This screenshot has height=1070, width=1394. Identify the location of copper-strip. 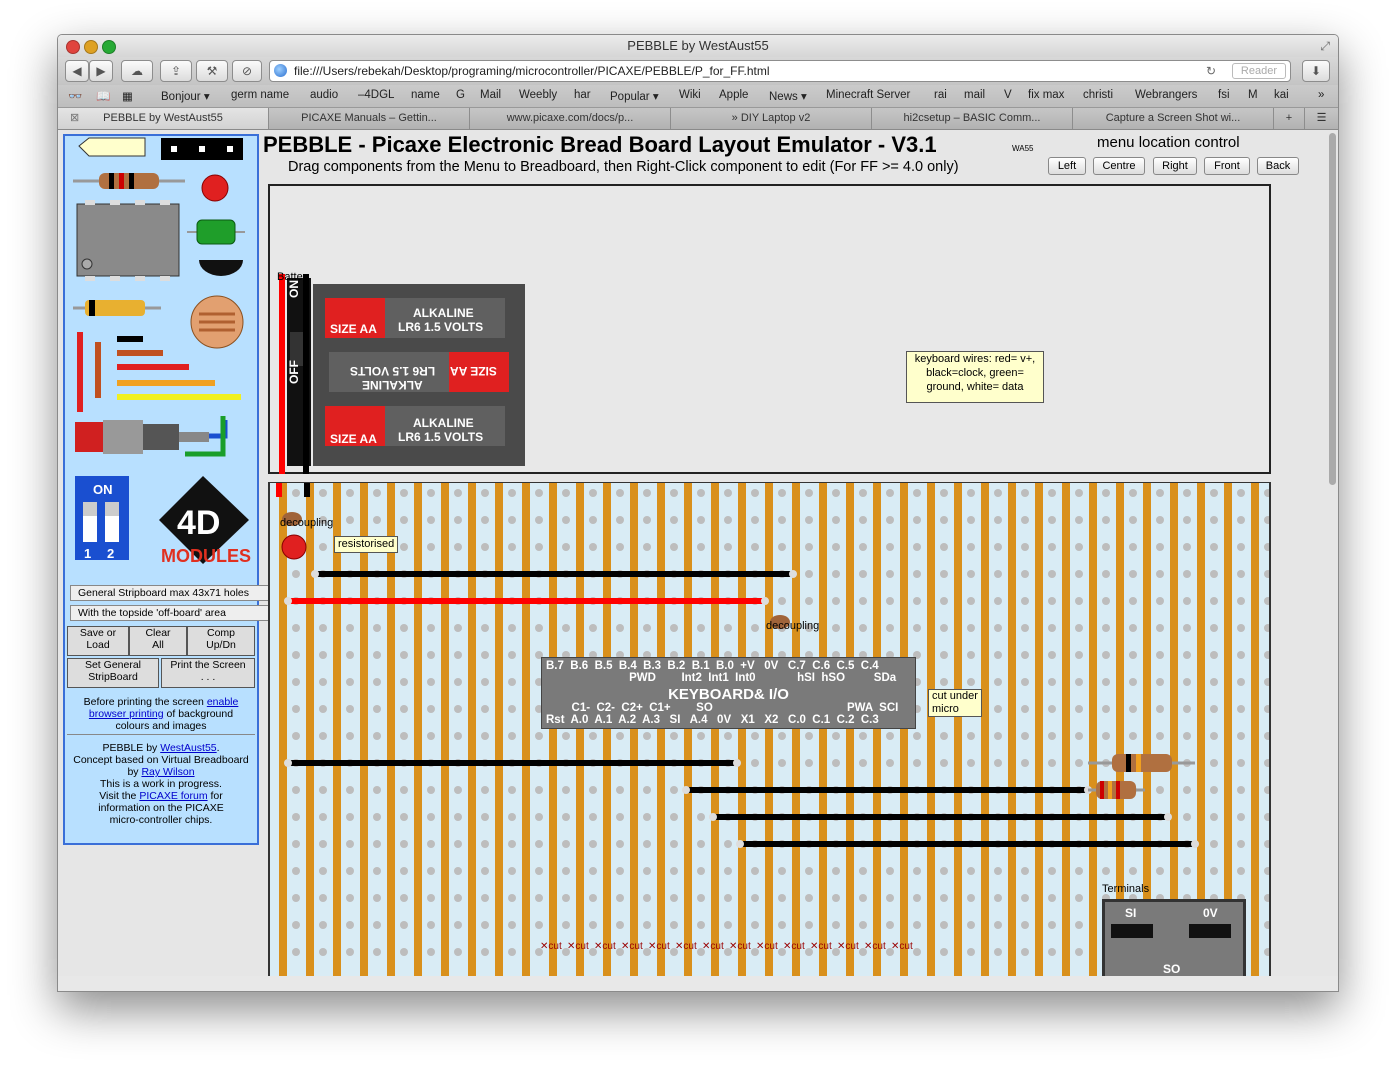
(769, 729).